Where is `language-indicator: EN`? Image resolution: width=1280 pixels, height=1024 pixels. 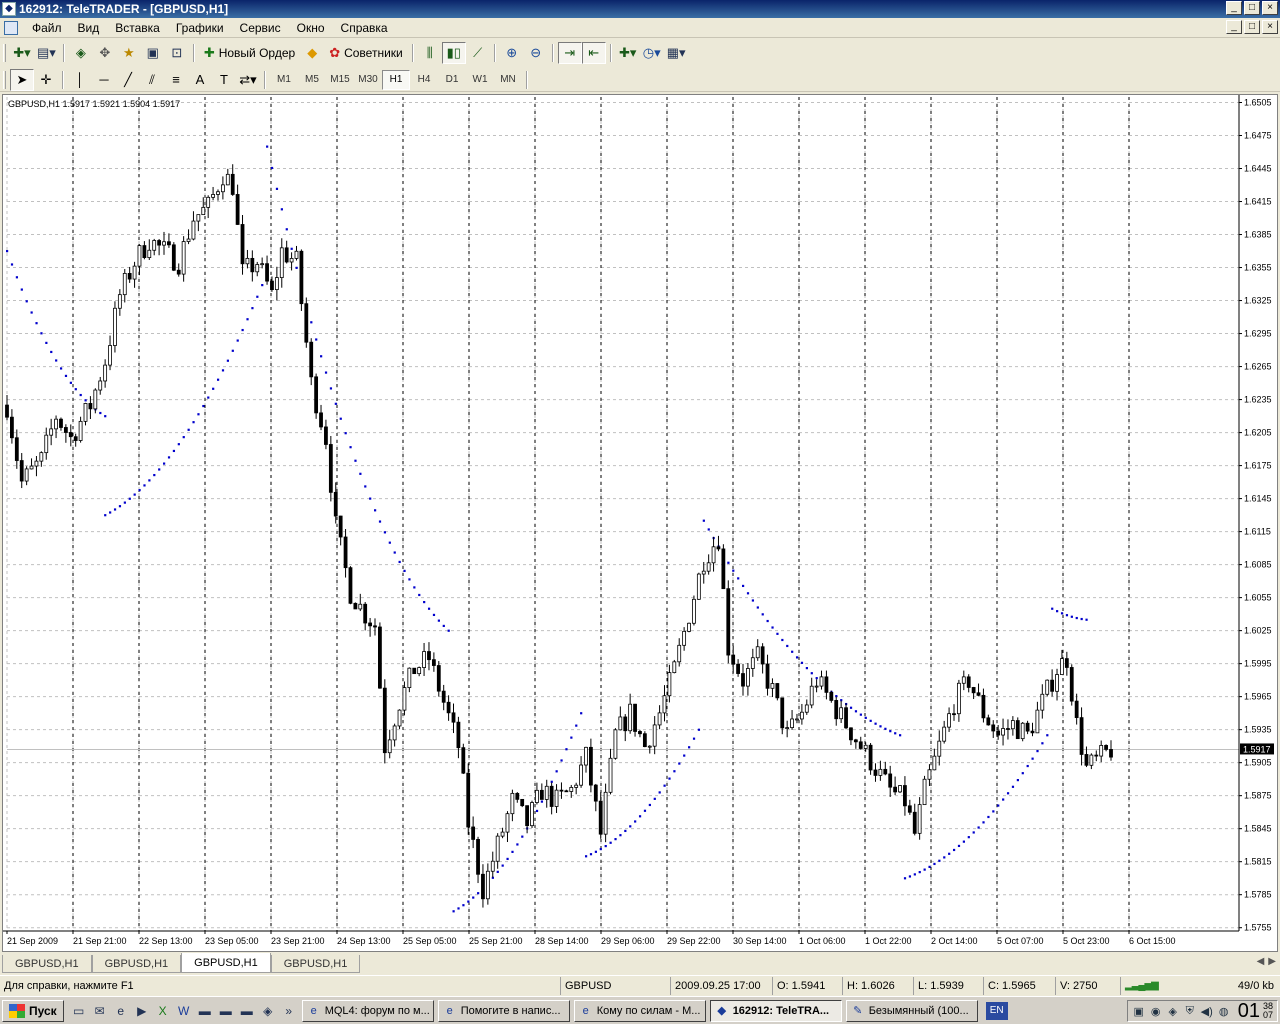 language-indicator: EN is located at coordinates (996, 1010).